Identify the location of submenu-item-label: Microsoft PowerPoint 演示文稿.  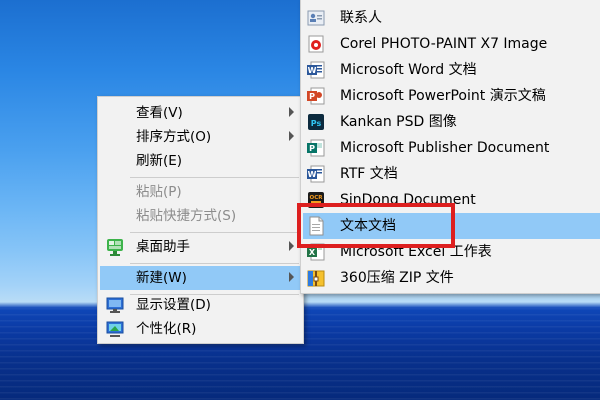
(443, 96).